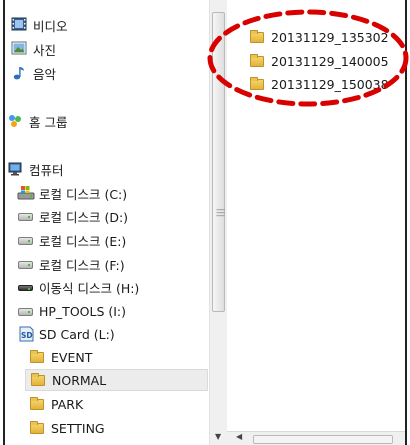 This screenshot has height=445, width=410. Describe the element at coordinates (45, 50) in the screenshot. I see `nav-item-label: 사진` at that location.